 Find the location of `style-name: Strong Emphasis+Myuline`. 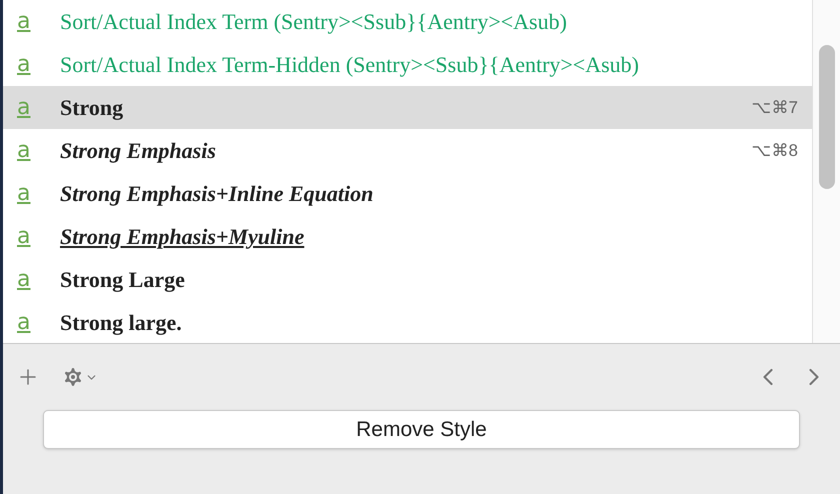

style-name: Strong Emphasis+Myuline is located at coordinates (183, 237).